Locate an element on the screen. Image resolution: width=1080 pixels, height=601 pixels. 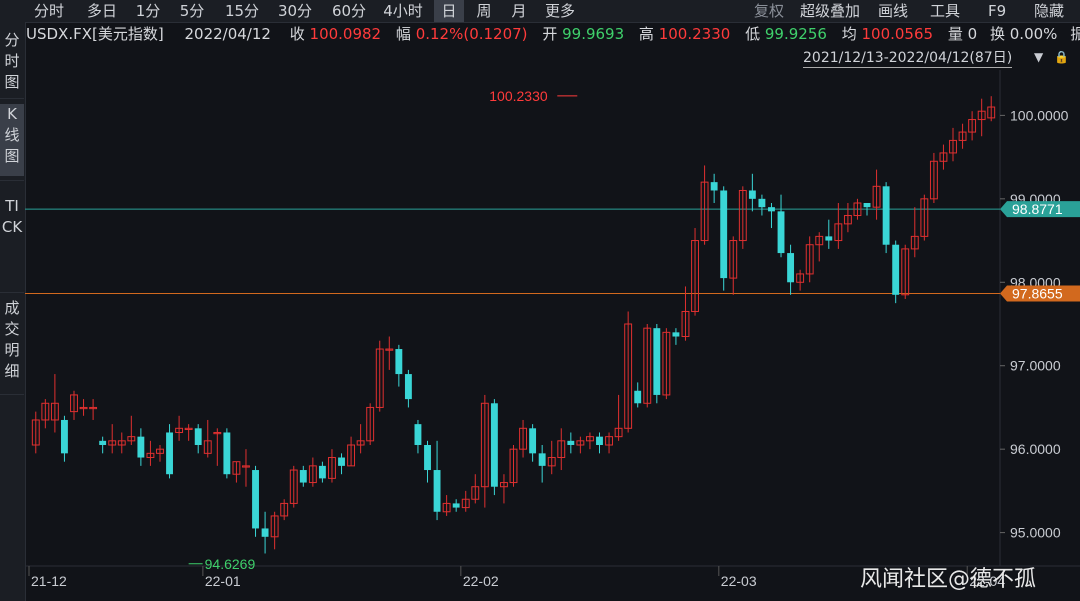
view-tab: TICK is located at coordinates (12, 242).